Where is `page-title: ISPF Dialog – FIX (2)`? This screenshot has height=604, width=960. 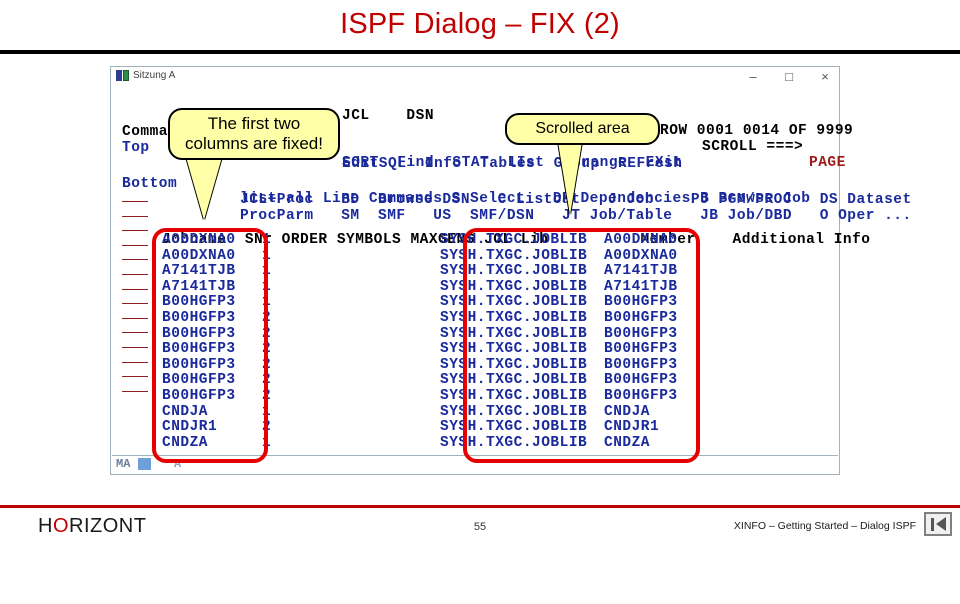 page-title: ISPF Dialog – FIX (2) is located at coordinates (480, 24).